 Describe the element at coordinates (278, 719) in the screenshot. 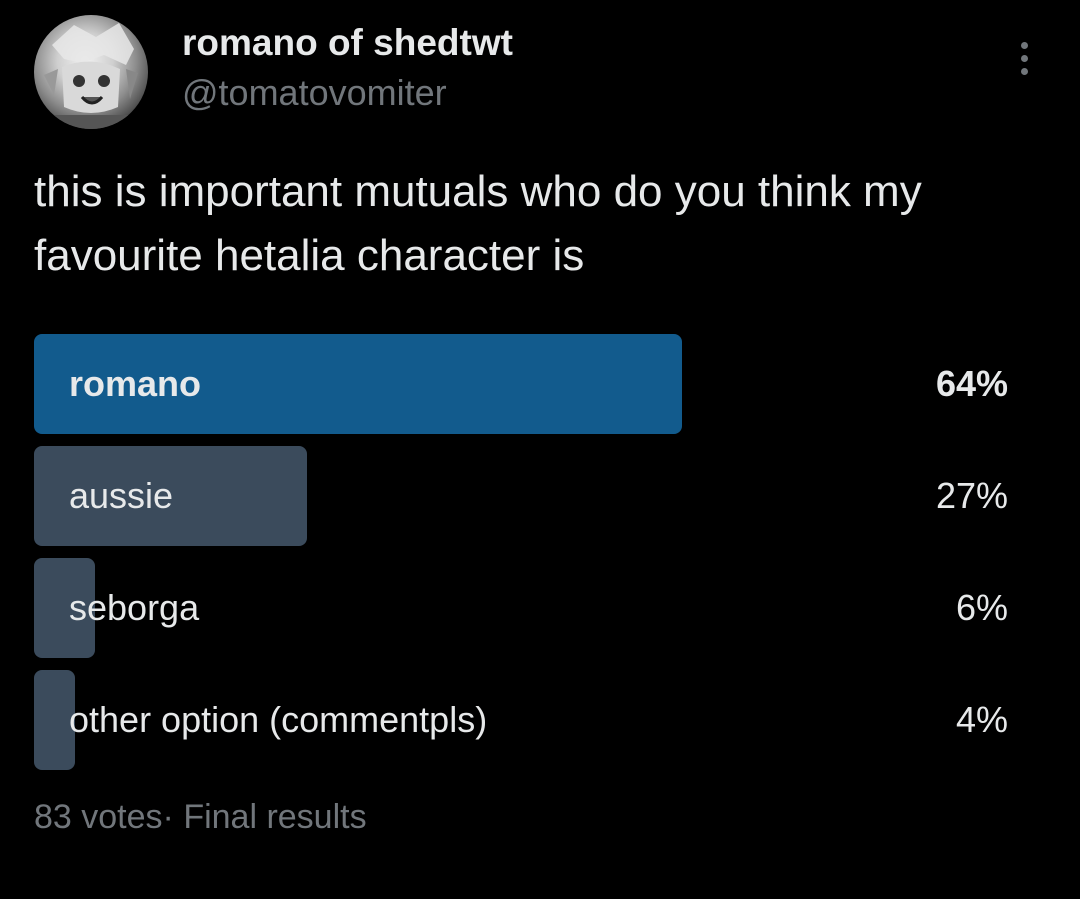

I see `poll-option-label: other option (commentpls)` at that location.